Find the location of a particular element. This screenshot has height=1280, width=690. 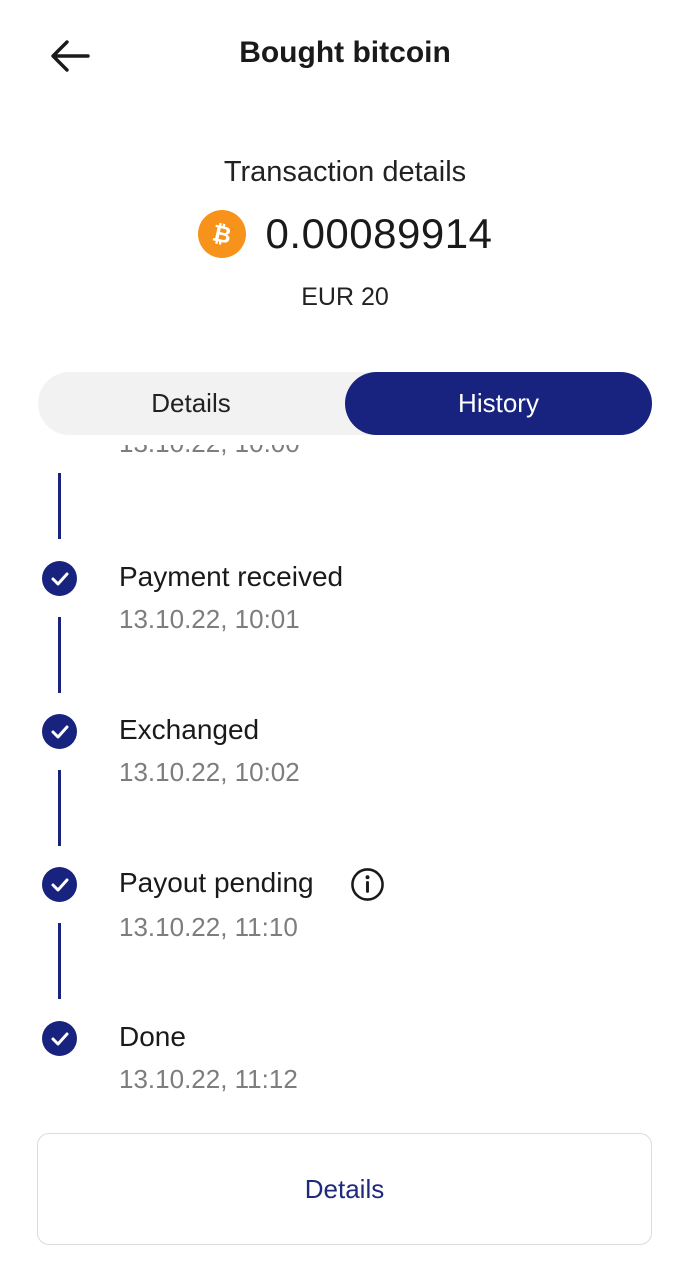

event-title: Payout pending is located at coordinates (216, 882).